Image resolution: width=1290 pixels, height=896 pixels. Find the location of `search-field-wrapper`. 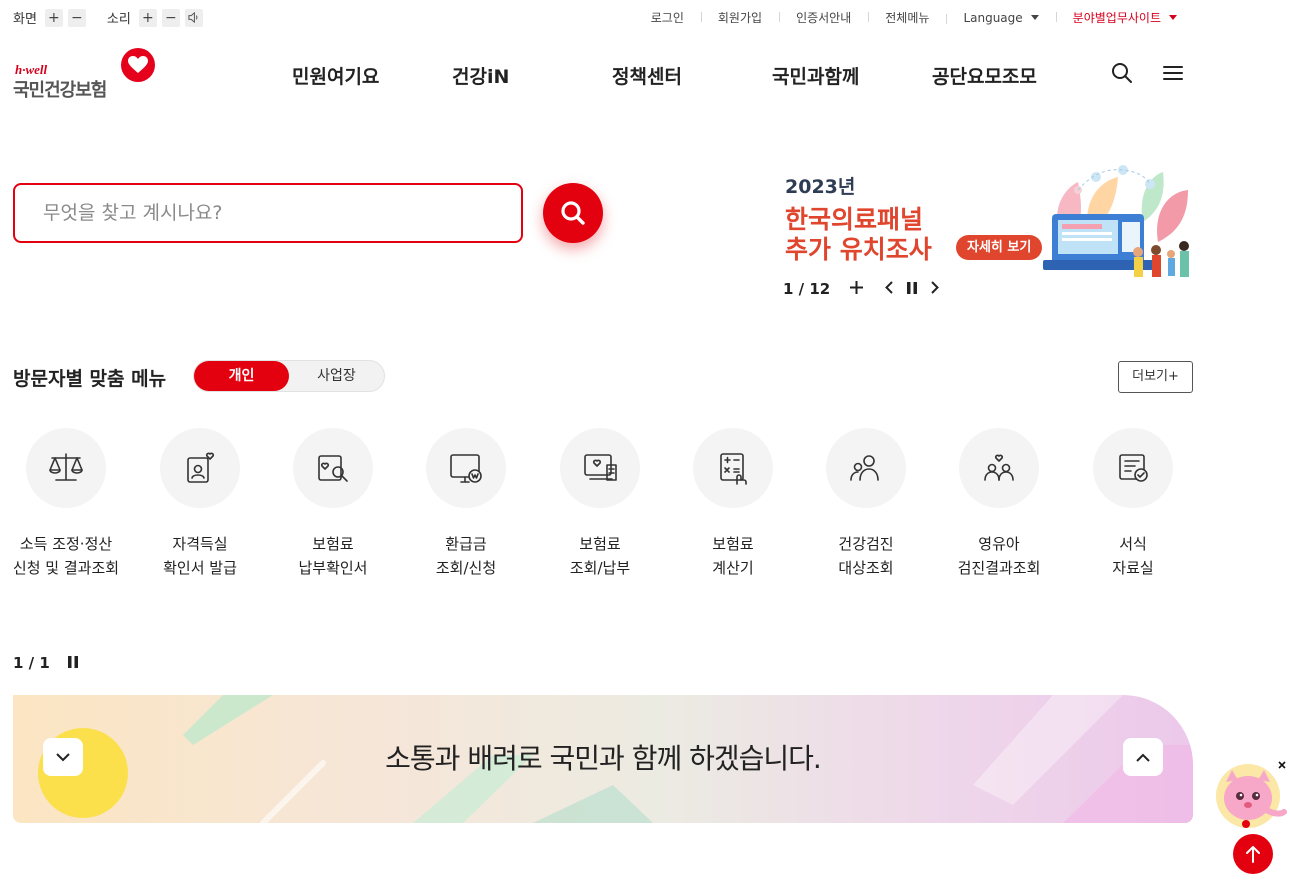

search-field-wrapper is located at coordinates (268, 213).